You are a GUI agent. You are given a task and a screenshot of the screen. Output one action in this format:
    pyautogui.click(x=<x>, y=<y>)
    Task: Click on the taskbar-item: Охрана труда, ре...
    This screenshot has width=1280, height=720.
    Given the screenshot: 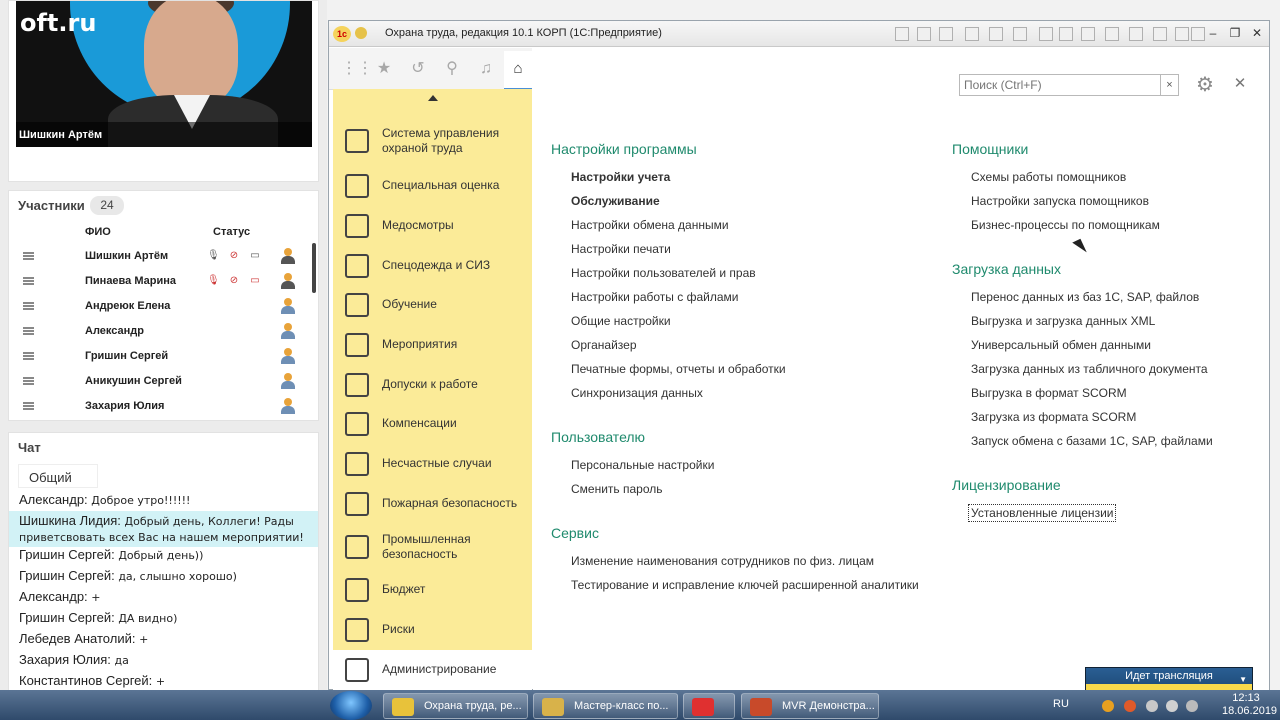 What is the action you would take?
    pyautogui.click(x=455, y=706)
    